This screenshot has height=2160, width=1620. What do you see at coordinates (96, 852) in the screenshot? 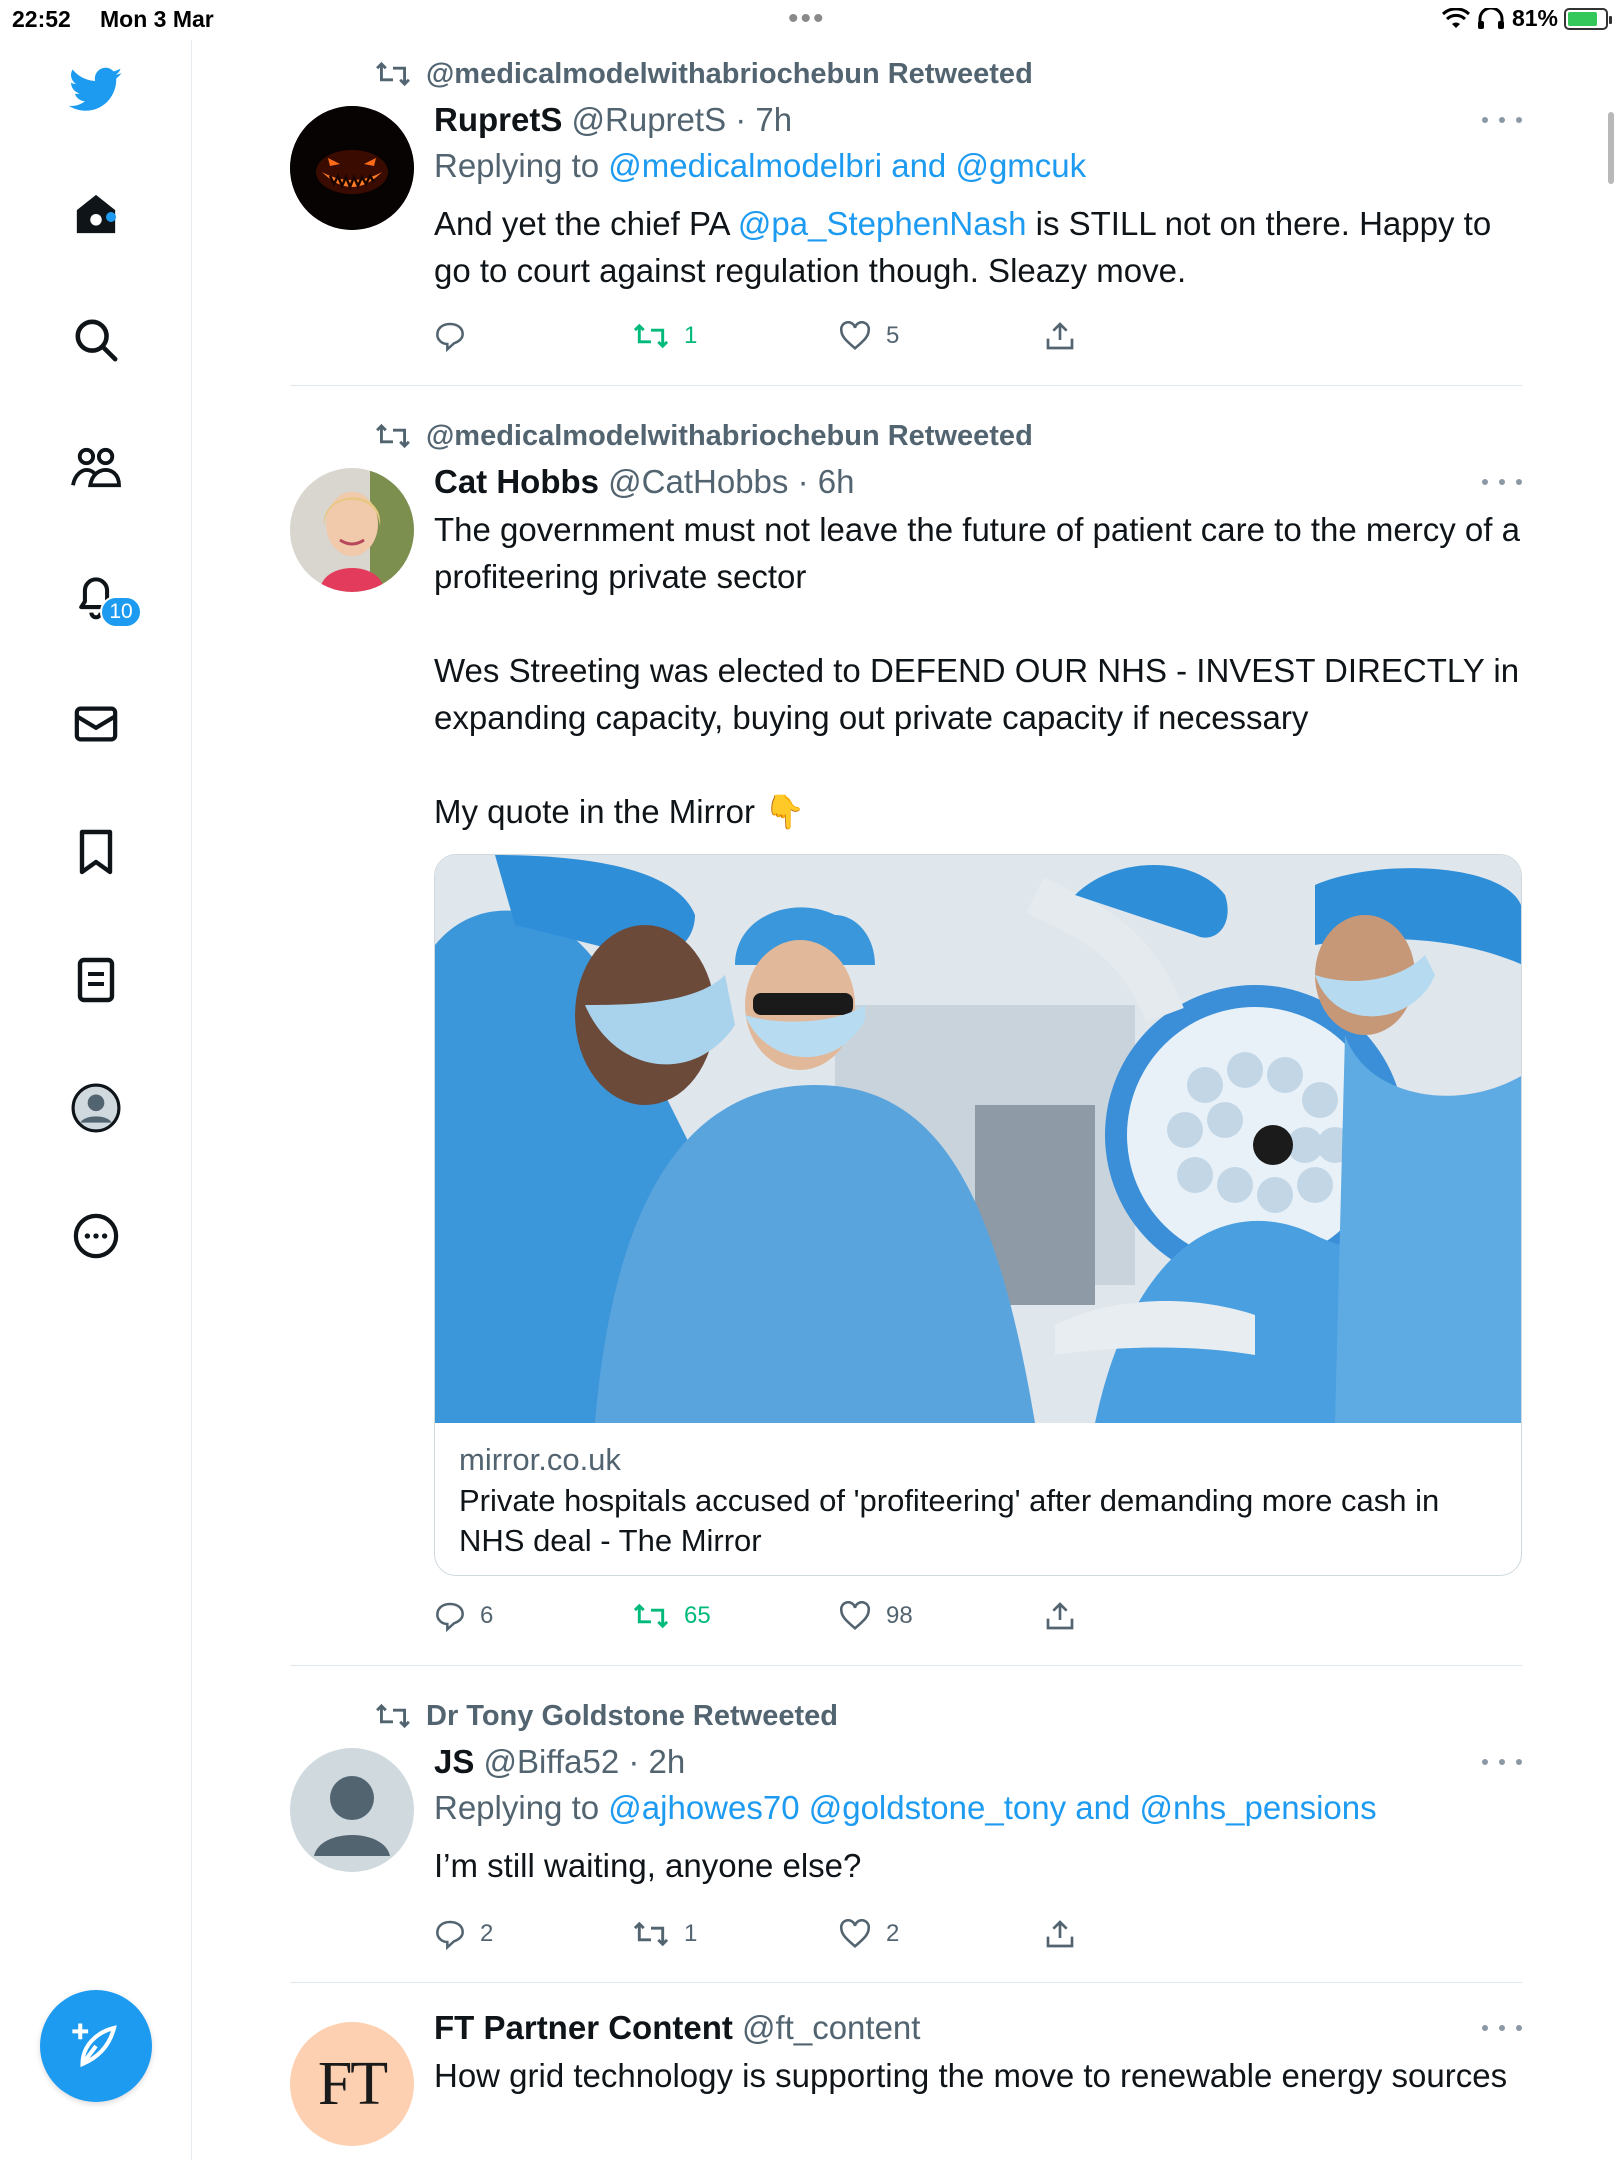
I see `bookmark-icon` at bounding box center [96, 852].